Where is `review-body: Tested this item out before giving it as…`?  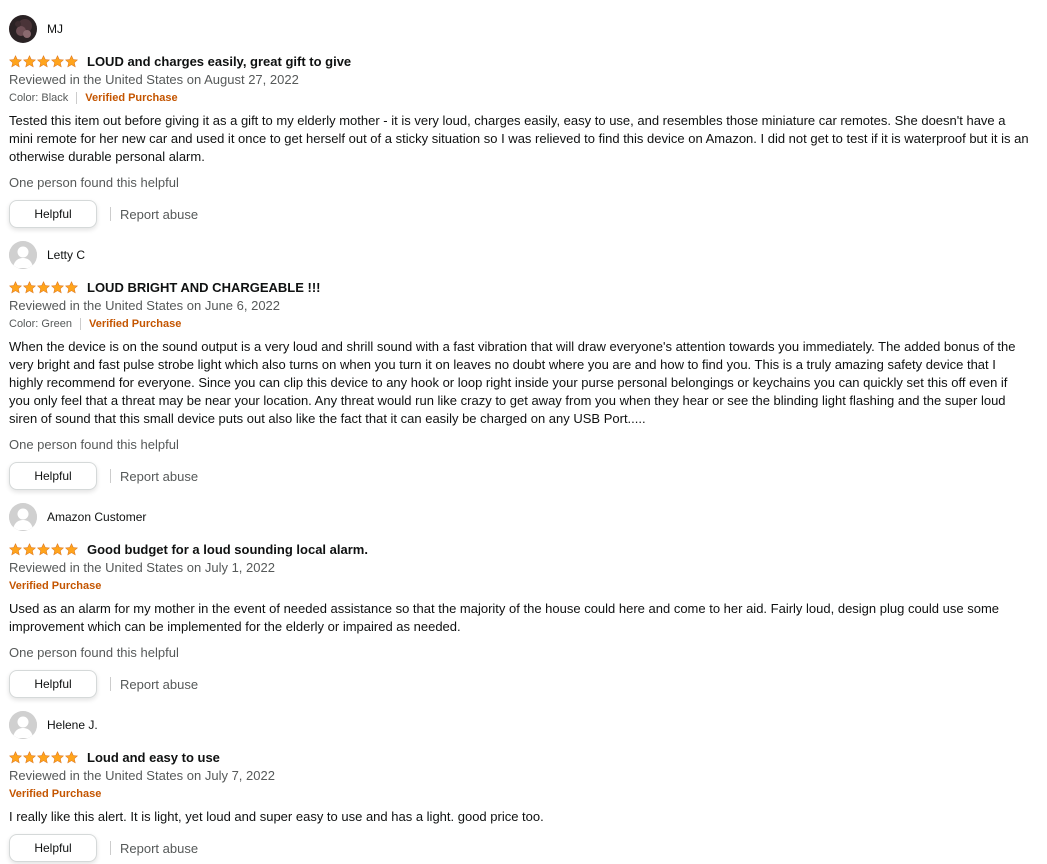 review-body: Tested this item out before giving it as… is located at coordinates (519, 138).